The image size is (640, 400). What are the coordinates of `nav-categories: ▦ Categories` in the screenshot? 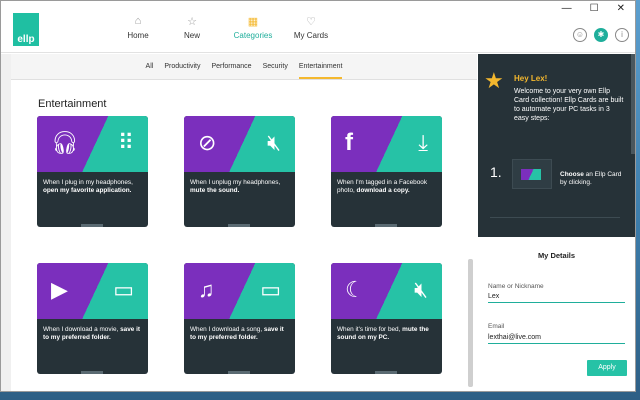 It's located at (253, 27).